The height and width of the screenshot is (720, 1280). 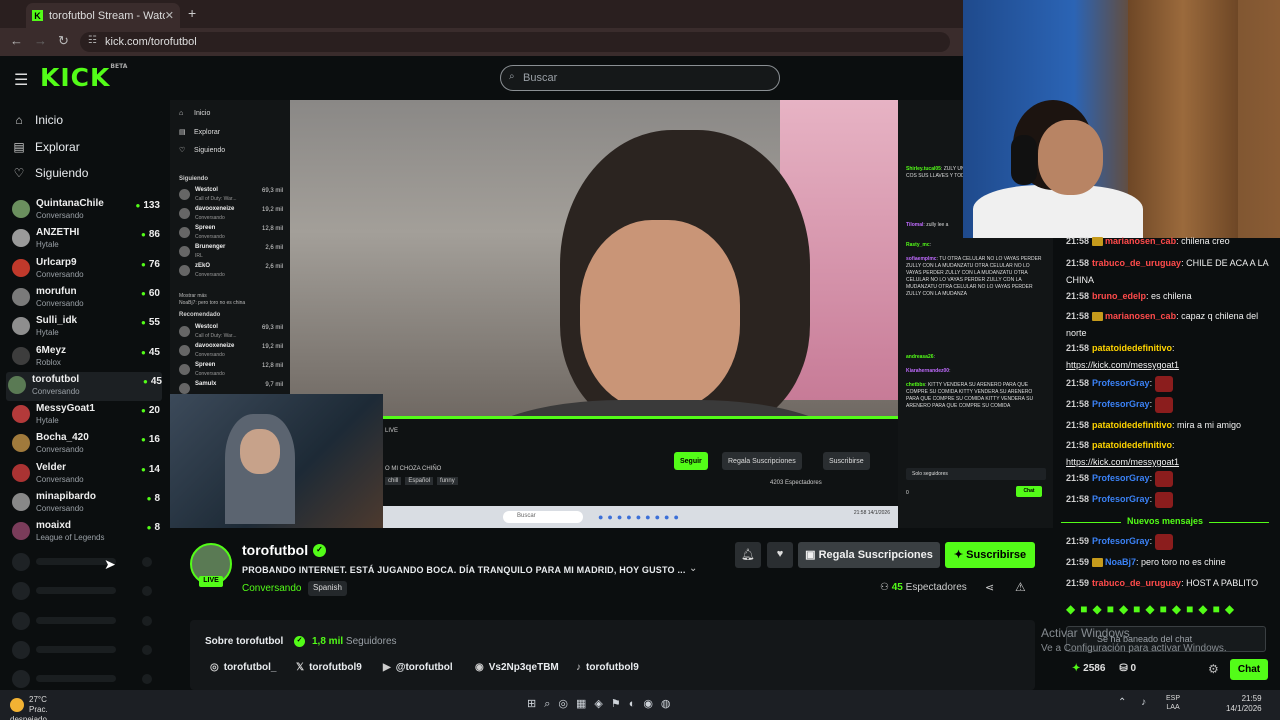 I want to click on weather-widget: 27°C Prac. despejado, so click(x=39, y=707).